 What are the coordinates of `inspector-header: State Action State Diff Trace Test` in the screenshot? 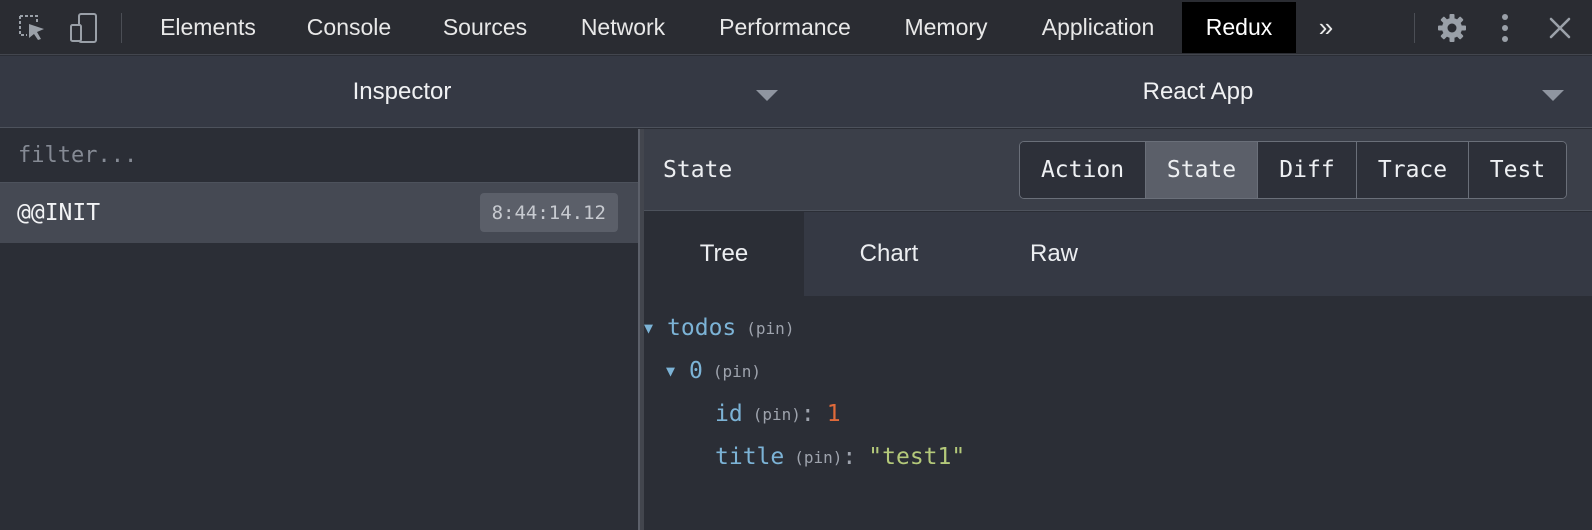 It's located at (1118, 170).